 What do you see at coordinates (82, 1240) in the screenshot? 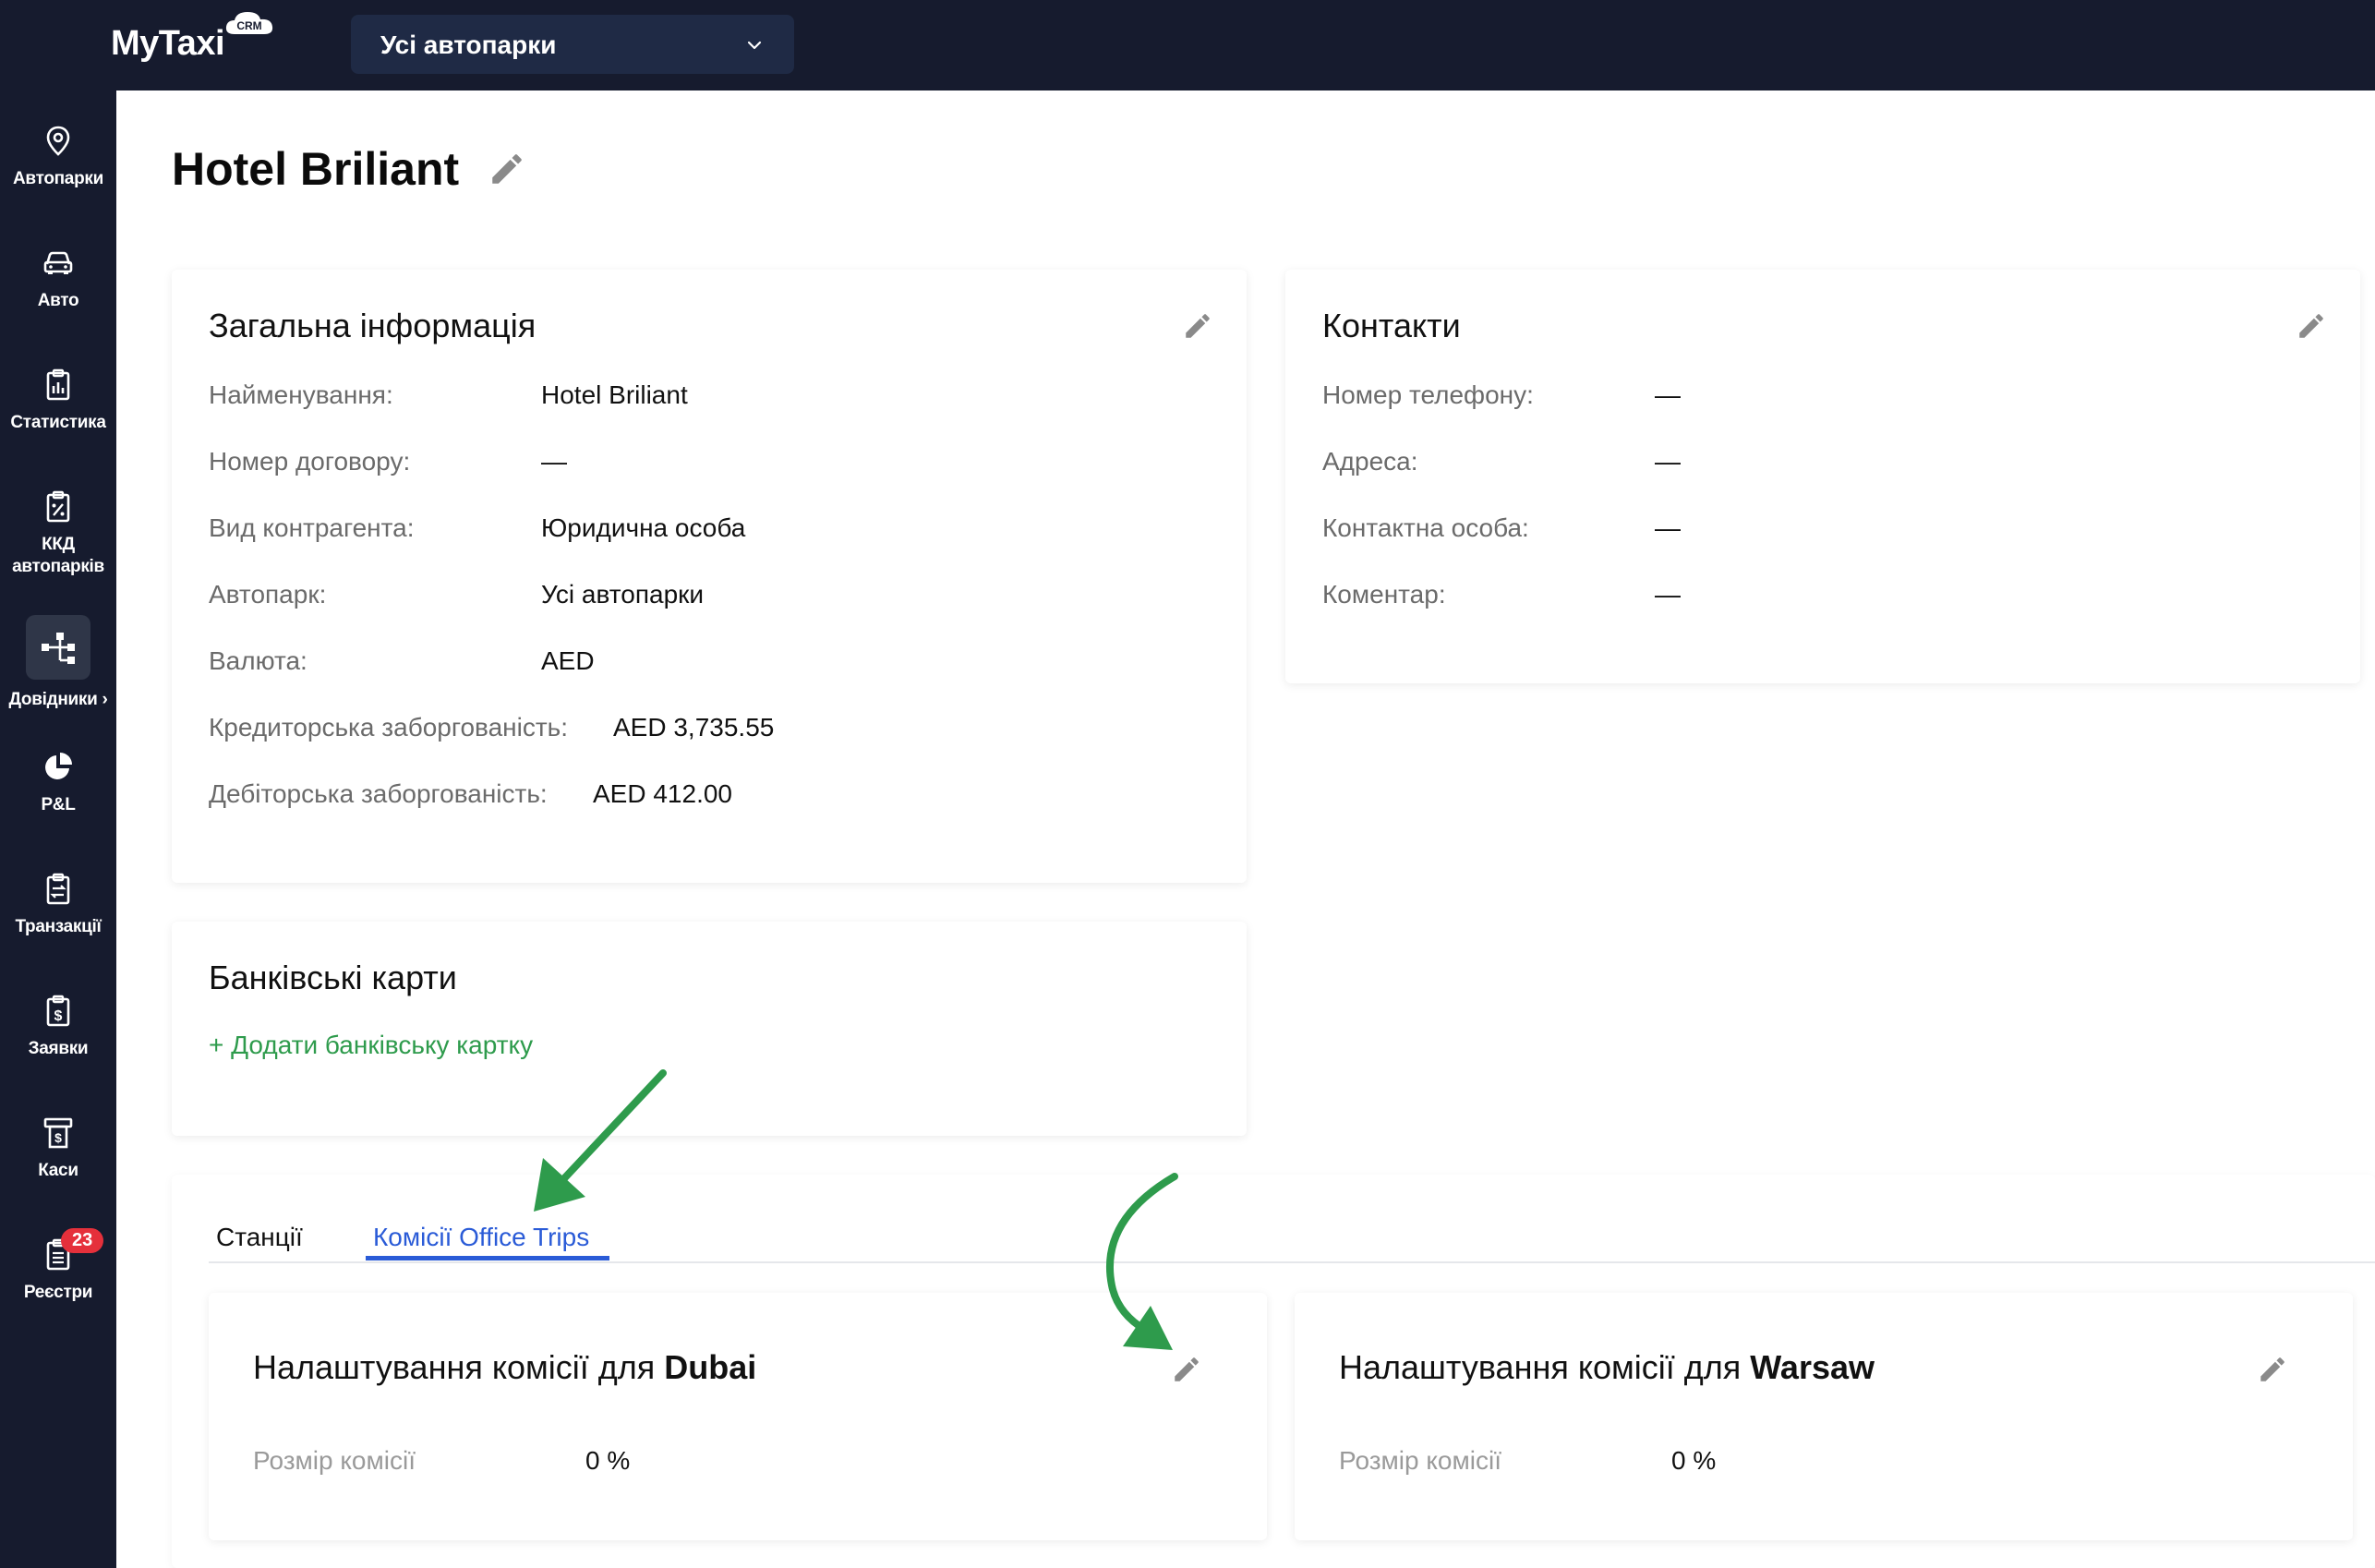
I see `notification-badge: 23` at bounding box center [82, 1240].